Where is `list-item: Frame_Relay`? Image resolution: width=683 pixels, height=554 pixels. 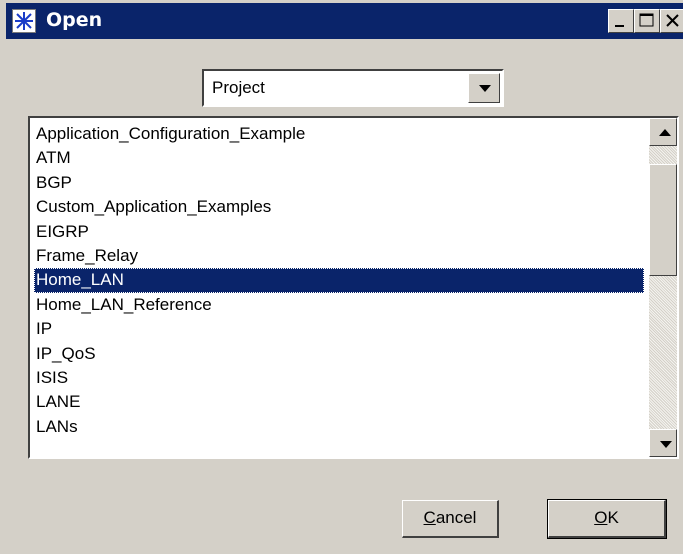
list-item: Frame_Relay is located at coordinates (339, 256).